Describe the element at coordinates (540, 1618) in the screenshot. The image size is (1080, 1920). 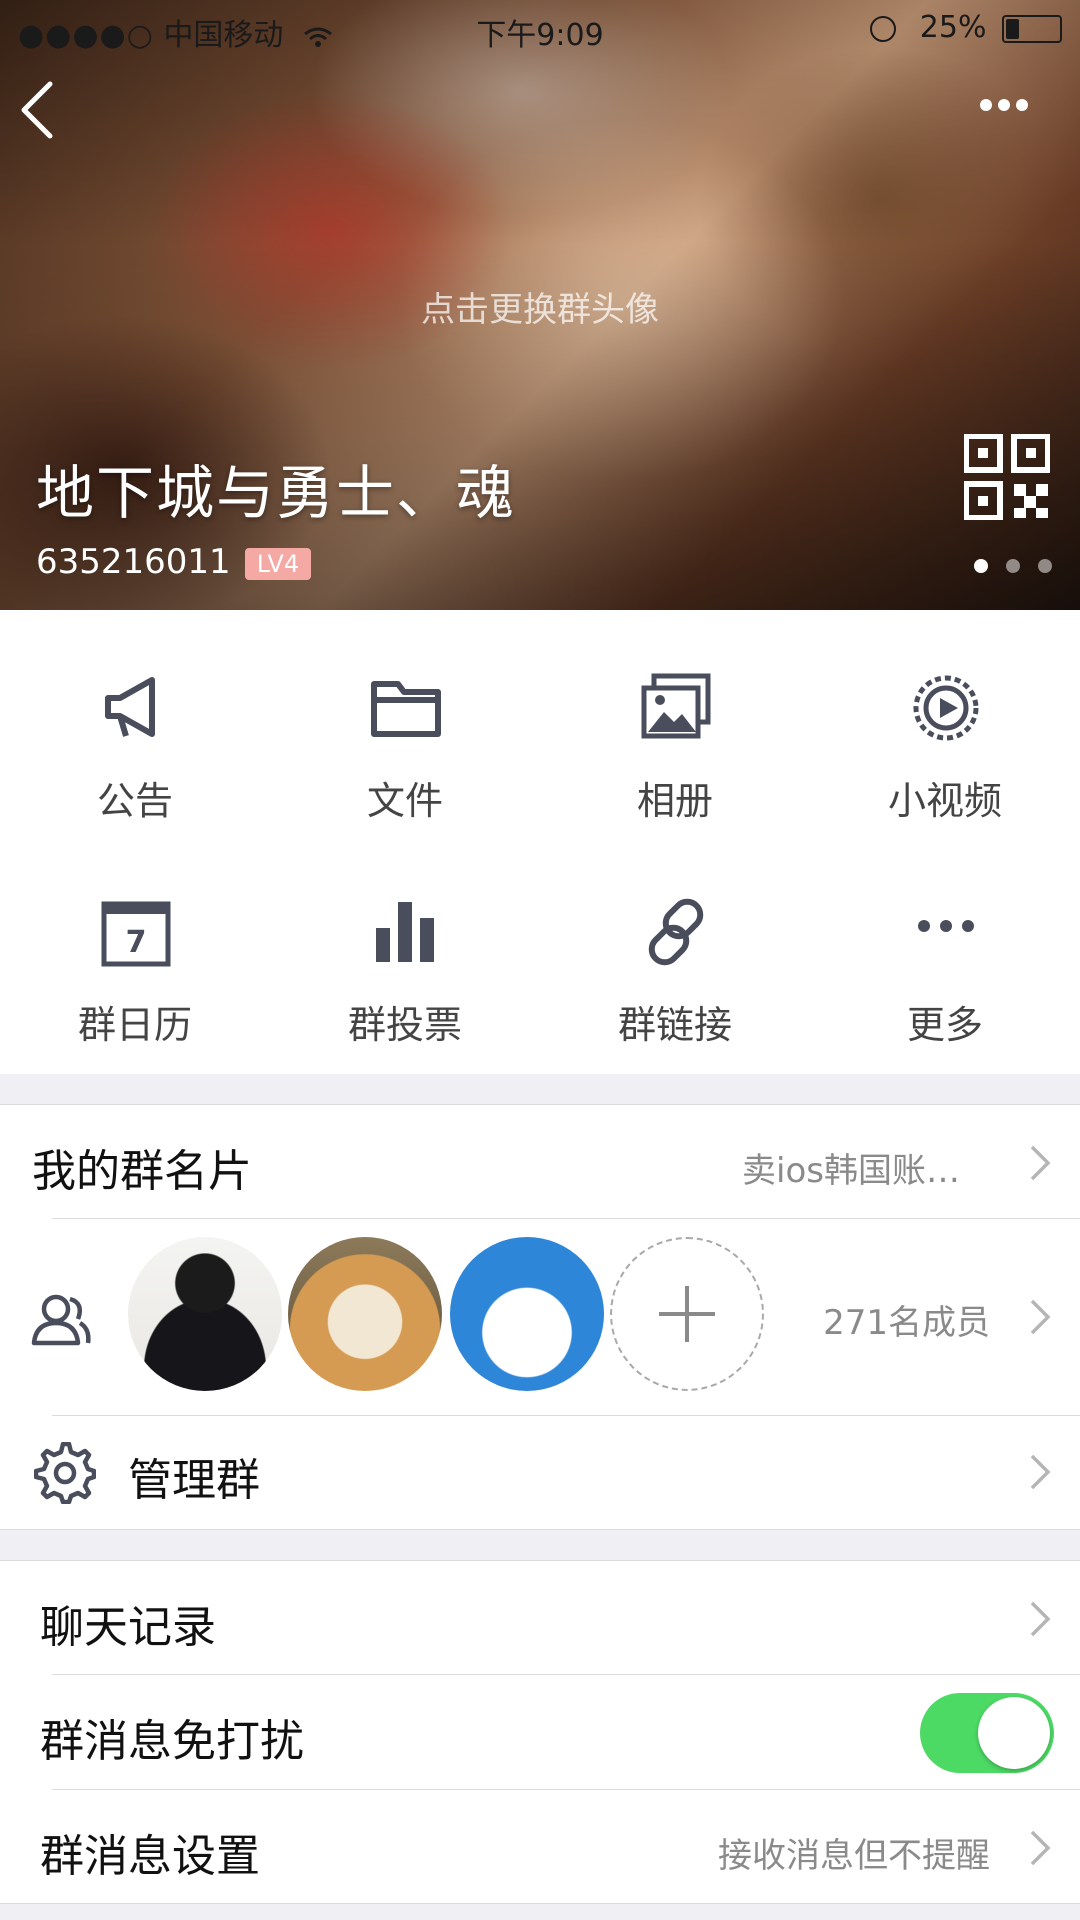
I see `chat-history-row: 聊天记录` at that location.